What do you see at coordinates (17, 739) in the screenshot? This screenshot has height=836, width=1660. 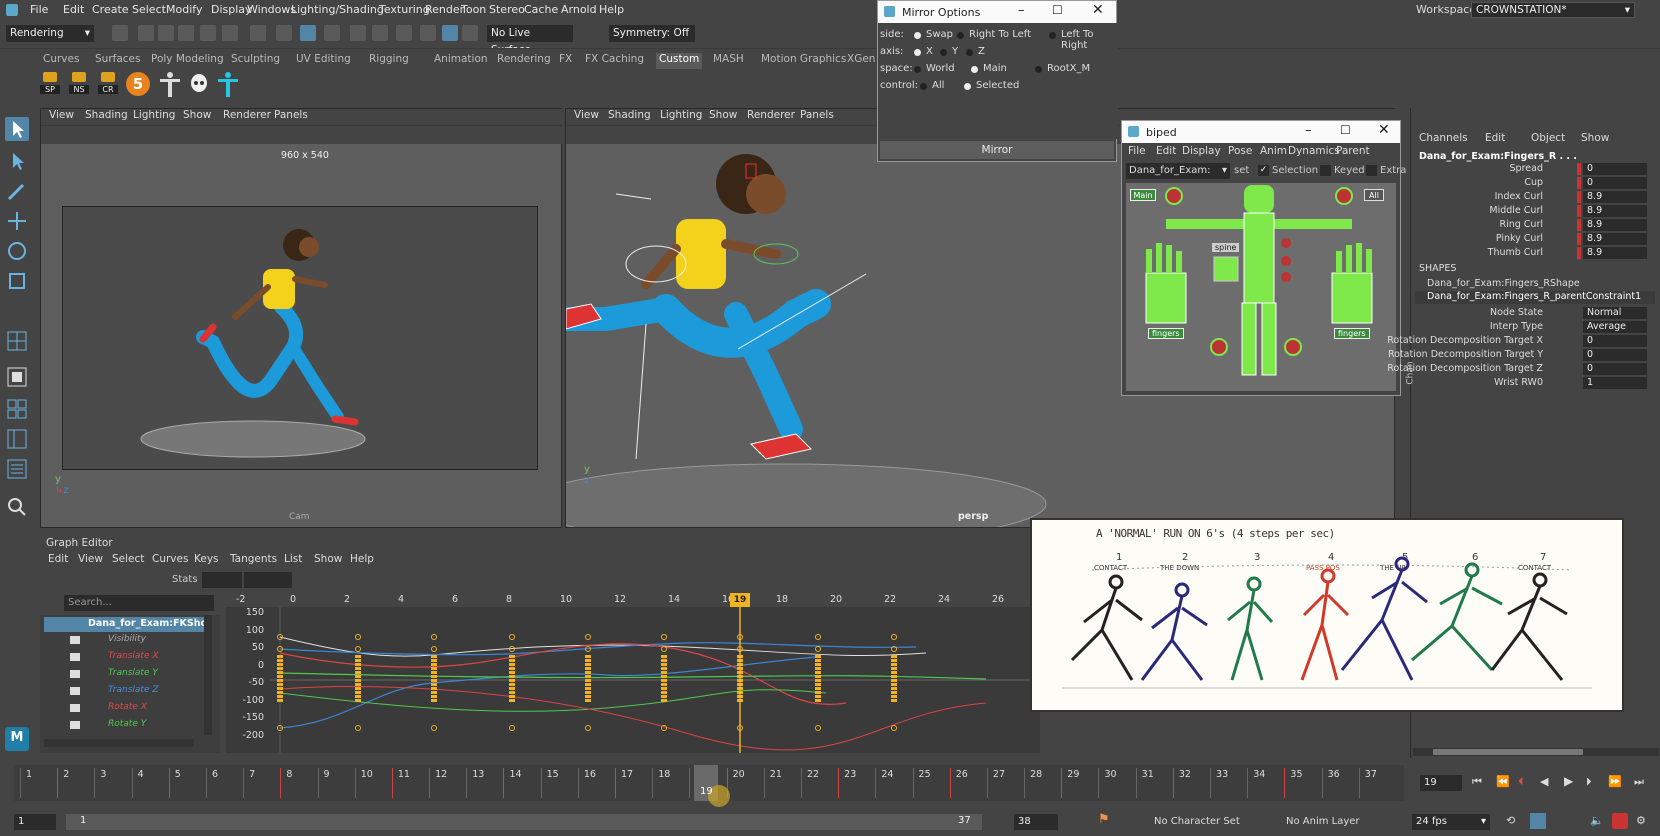 I see `maya-ava-icon: M` at bounding box center [17, 739].